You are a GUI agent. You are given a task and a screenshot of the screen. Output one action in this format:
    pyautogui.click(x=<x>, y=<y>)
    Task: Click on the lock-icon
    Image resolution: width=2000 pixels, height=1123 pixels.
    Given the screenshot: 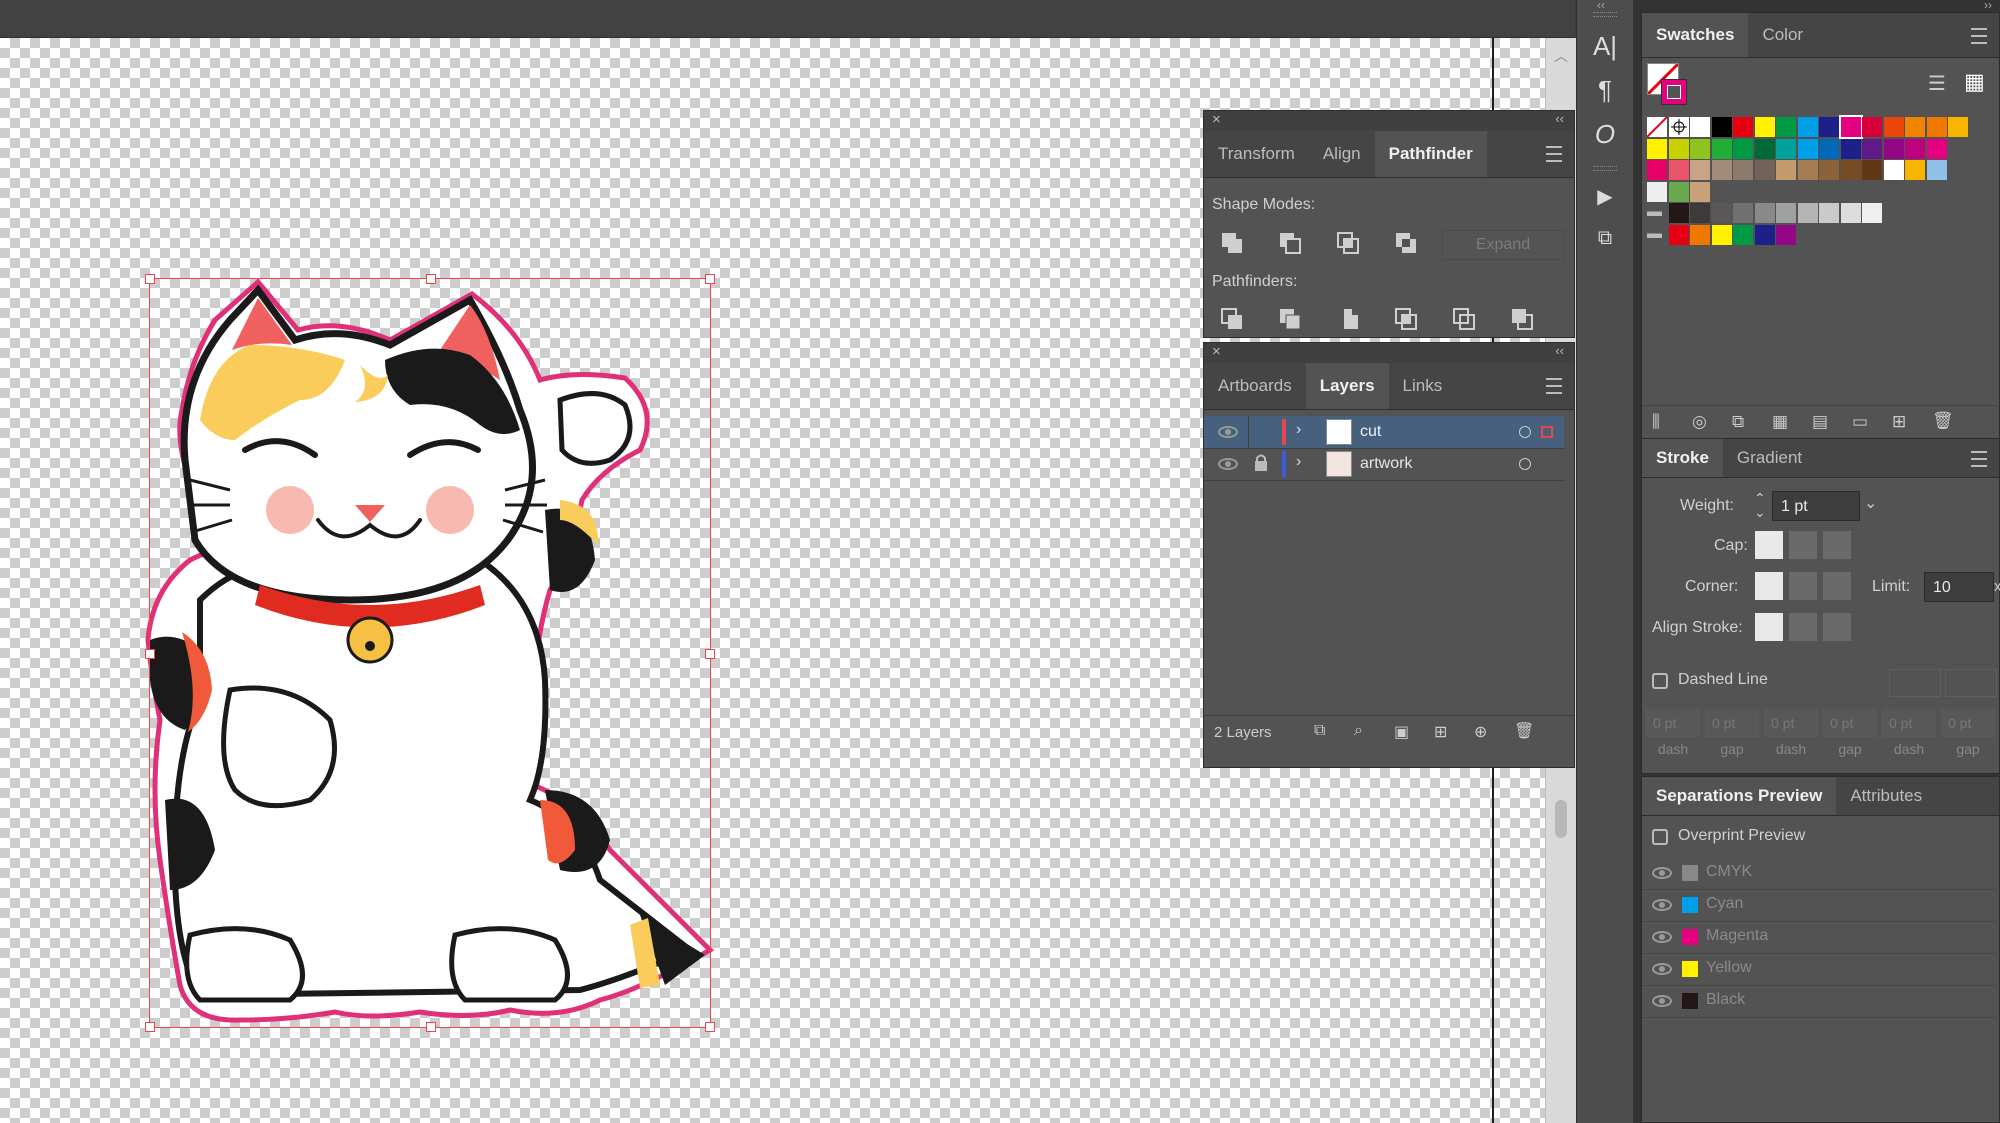 What is the action you would take?
    pyautogui.click(x=1260, y=462)
    